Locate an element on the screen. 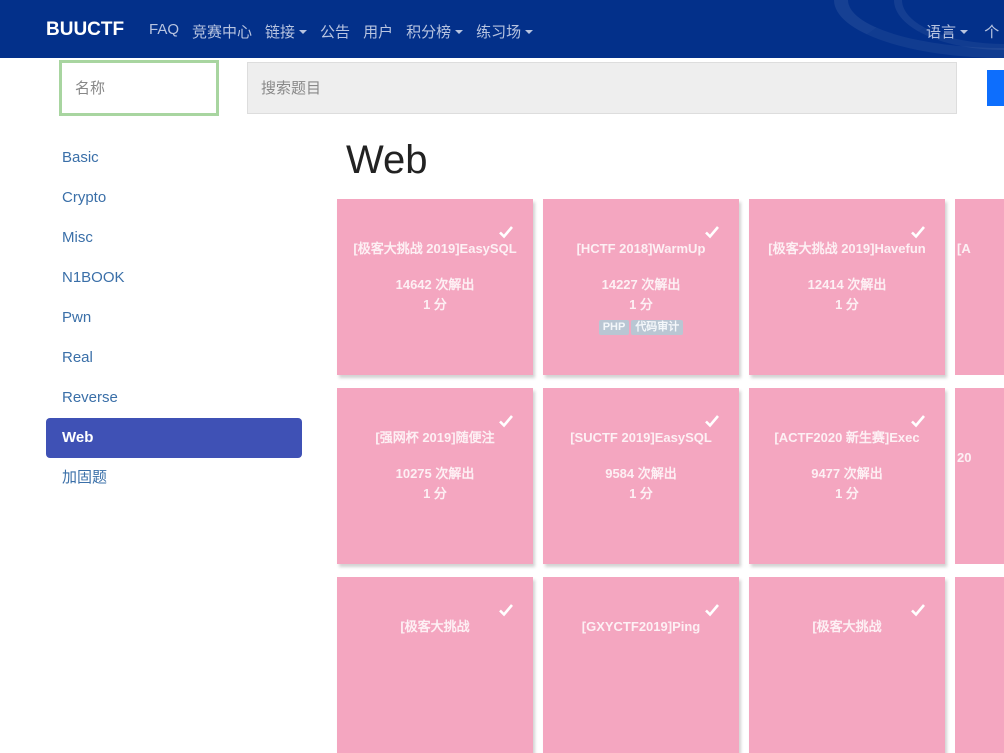  tag-badge: PHP is located at coordinates (614, 327).